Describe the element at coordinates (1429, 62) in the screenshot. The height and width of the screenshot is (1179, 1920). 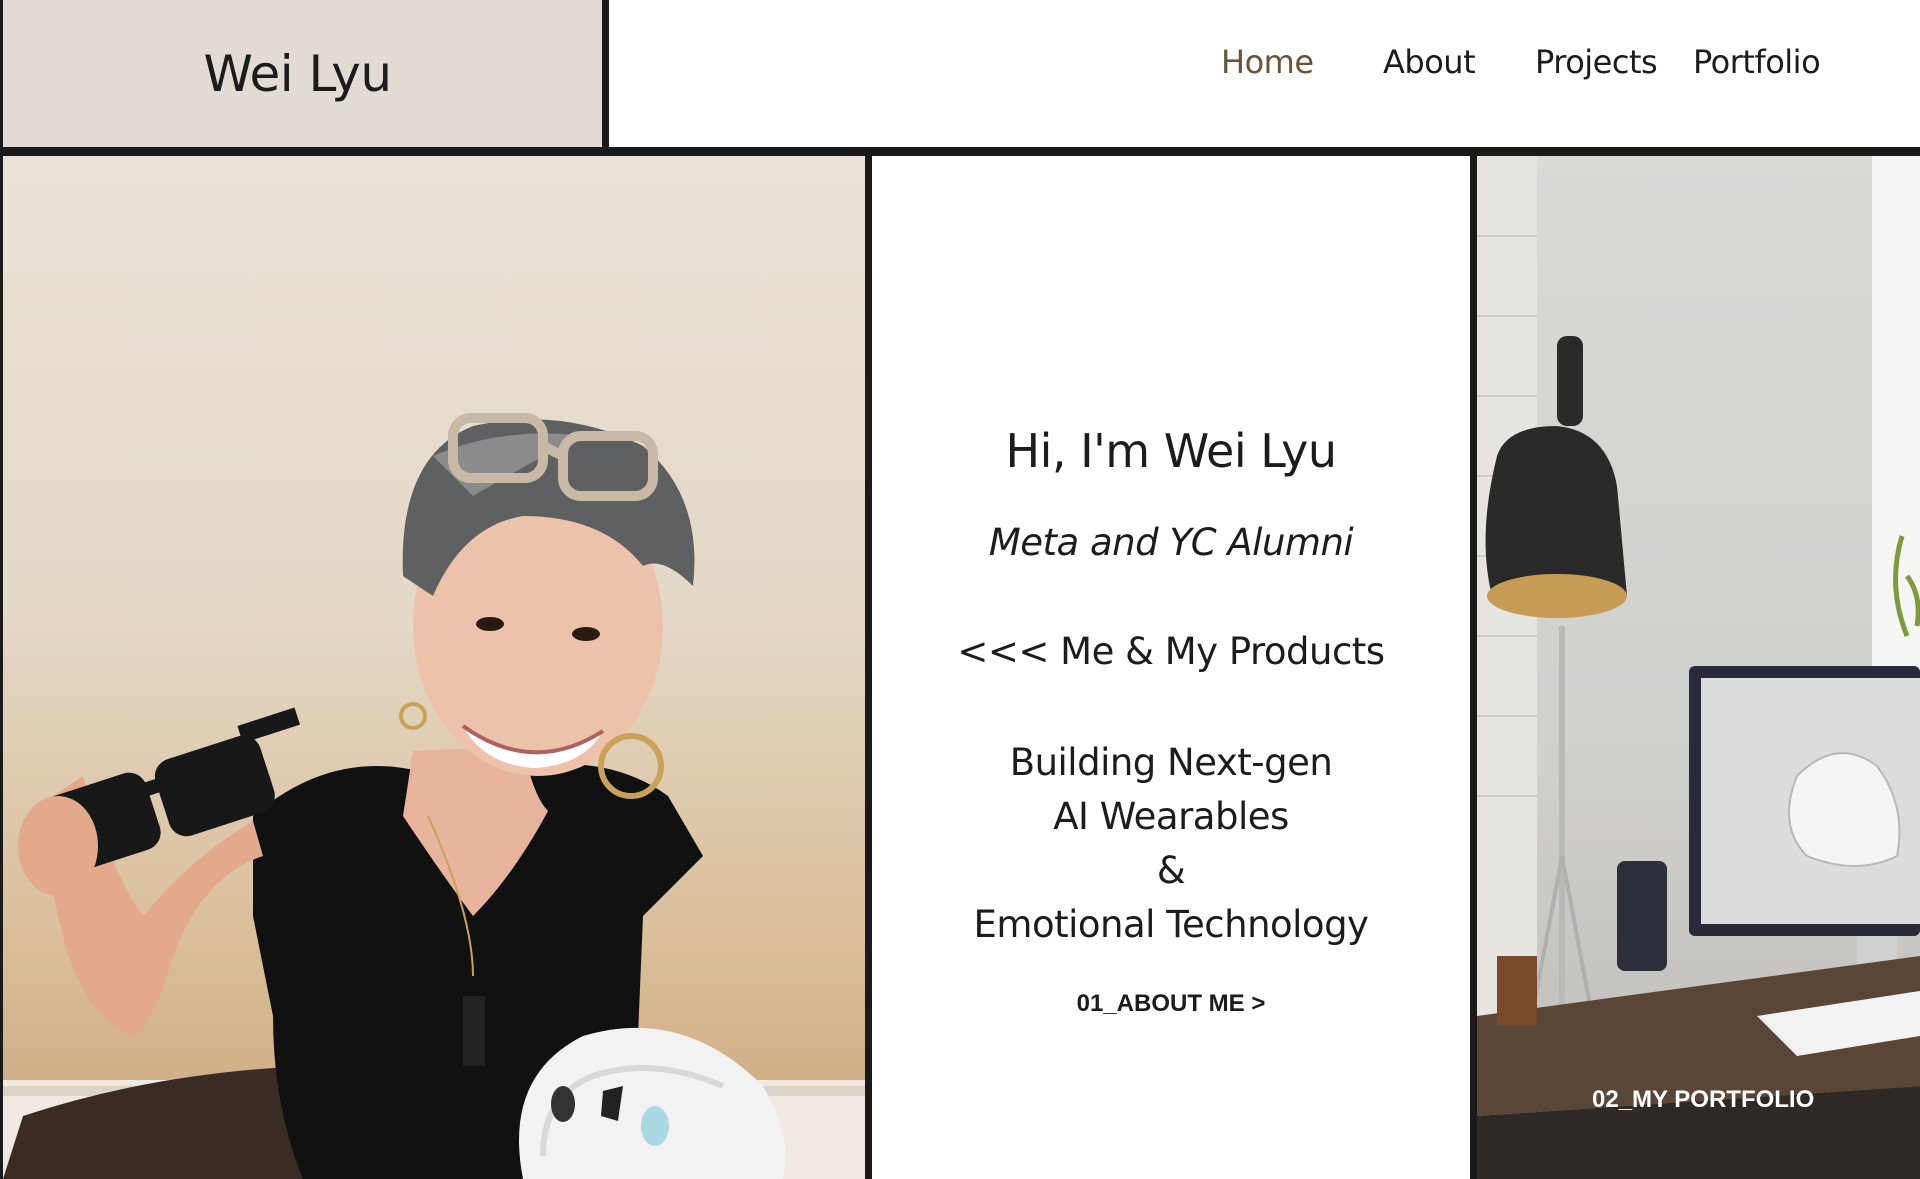
I see `nav-about: About` at that location.